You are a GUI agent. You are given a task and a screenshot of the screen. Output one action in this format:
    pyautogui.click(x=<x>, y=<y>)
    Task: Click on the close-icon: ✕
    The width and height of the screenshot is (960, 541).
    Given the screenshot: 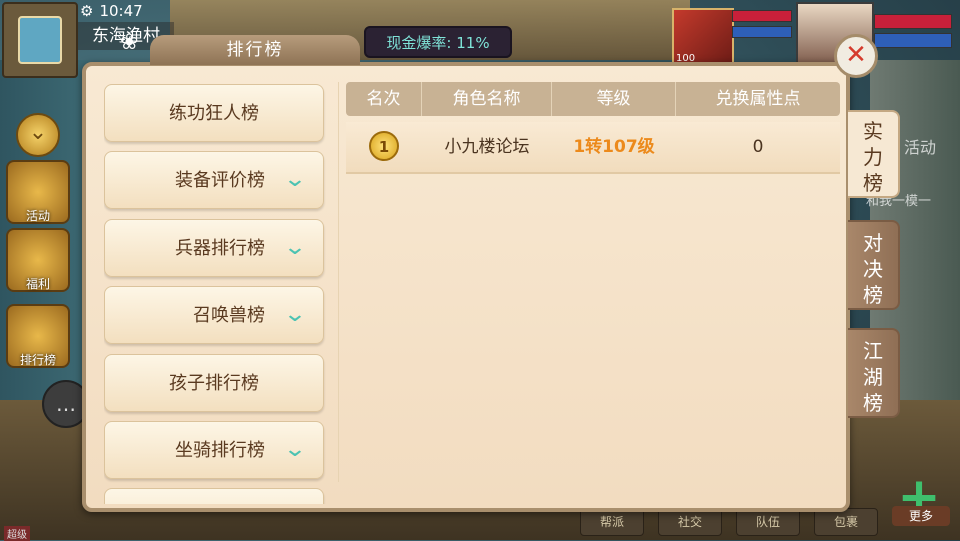 What is the action you would take?
    pyautogui.click(x=856, y=55)
    